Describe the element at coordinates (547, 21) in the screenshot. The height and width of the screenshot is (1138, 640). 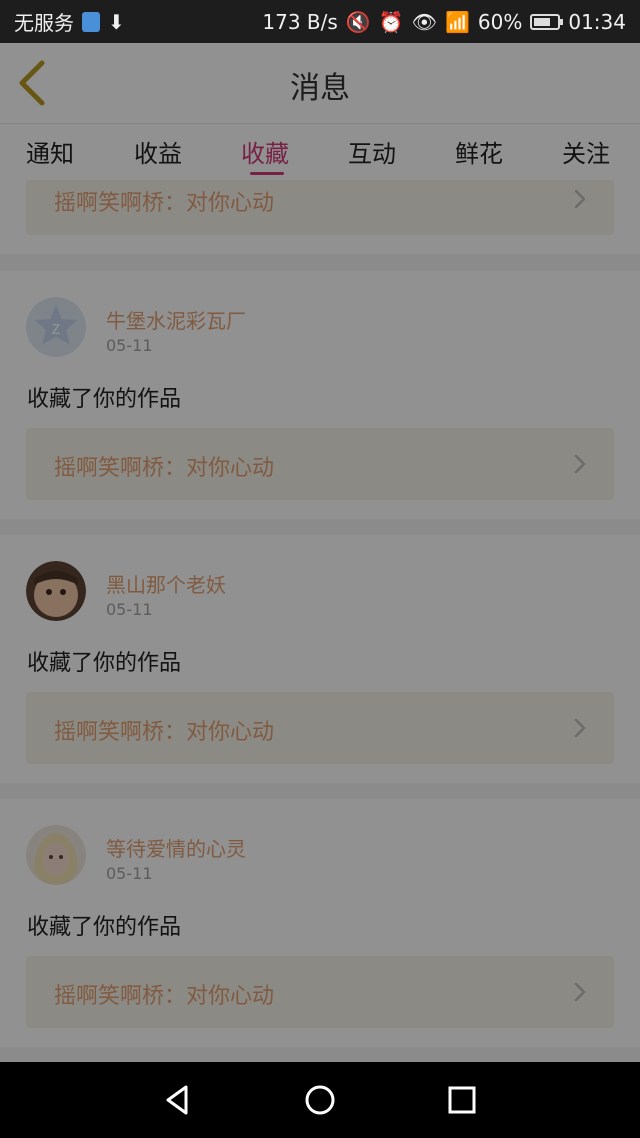
I see `battery-icon` at that location.